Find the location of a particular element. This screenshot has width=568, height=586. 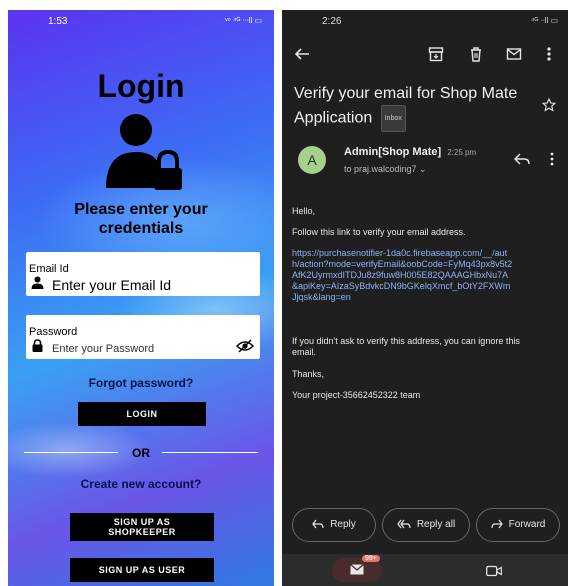

password-input: Enter your Password is located at coordinates (103, 349).